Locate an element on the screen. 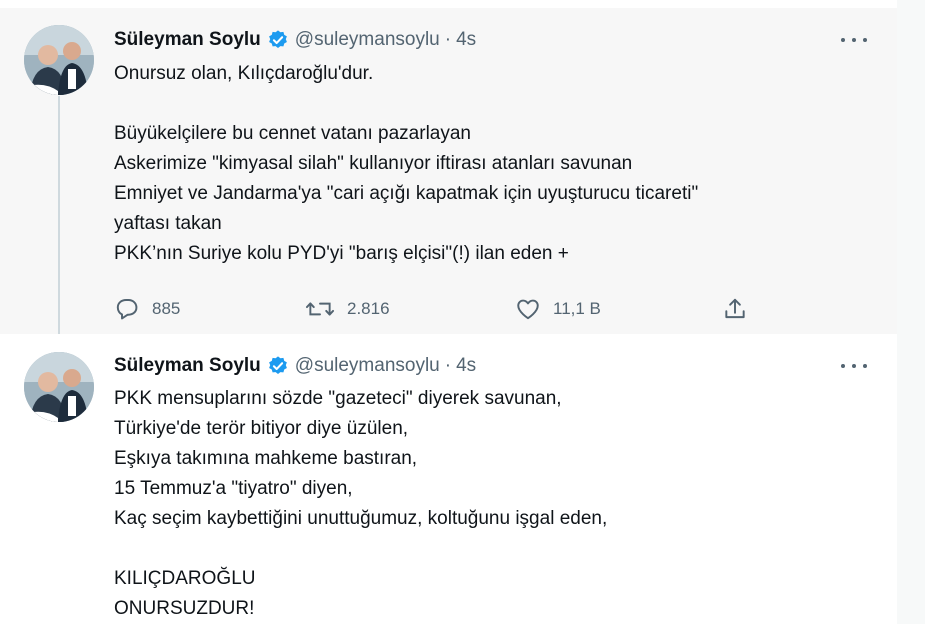 The width and height of the screenshot is (925, 624). tweet-text-line: ONURSUZDUR! is located at coordinates (184, 608).